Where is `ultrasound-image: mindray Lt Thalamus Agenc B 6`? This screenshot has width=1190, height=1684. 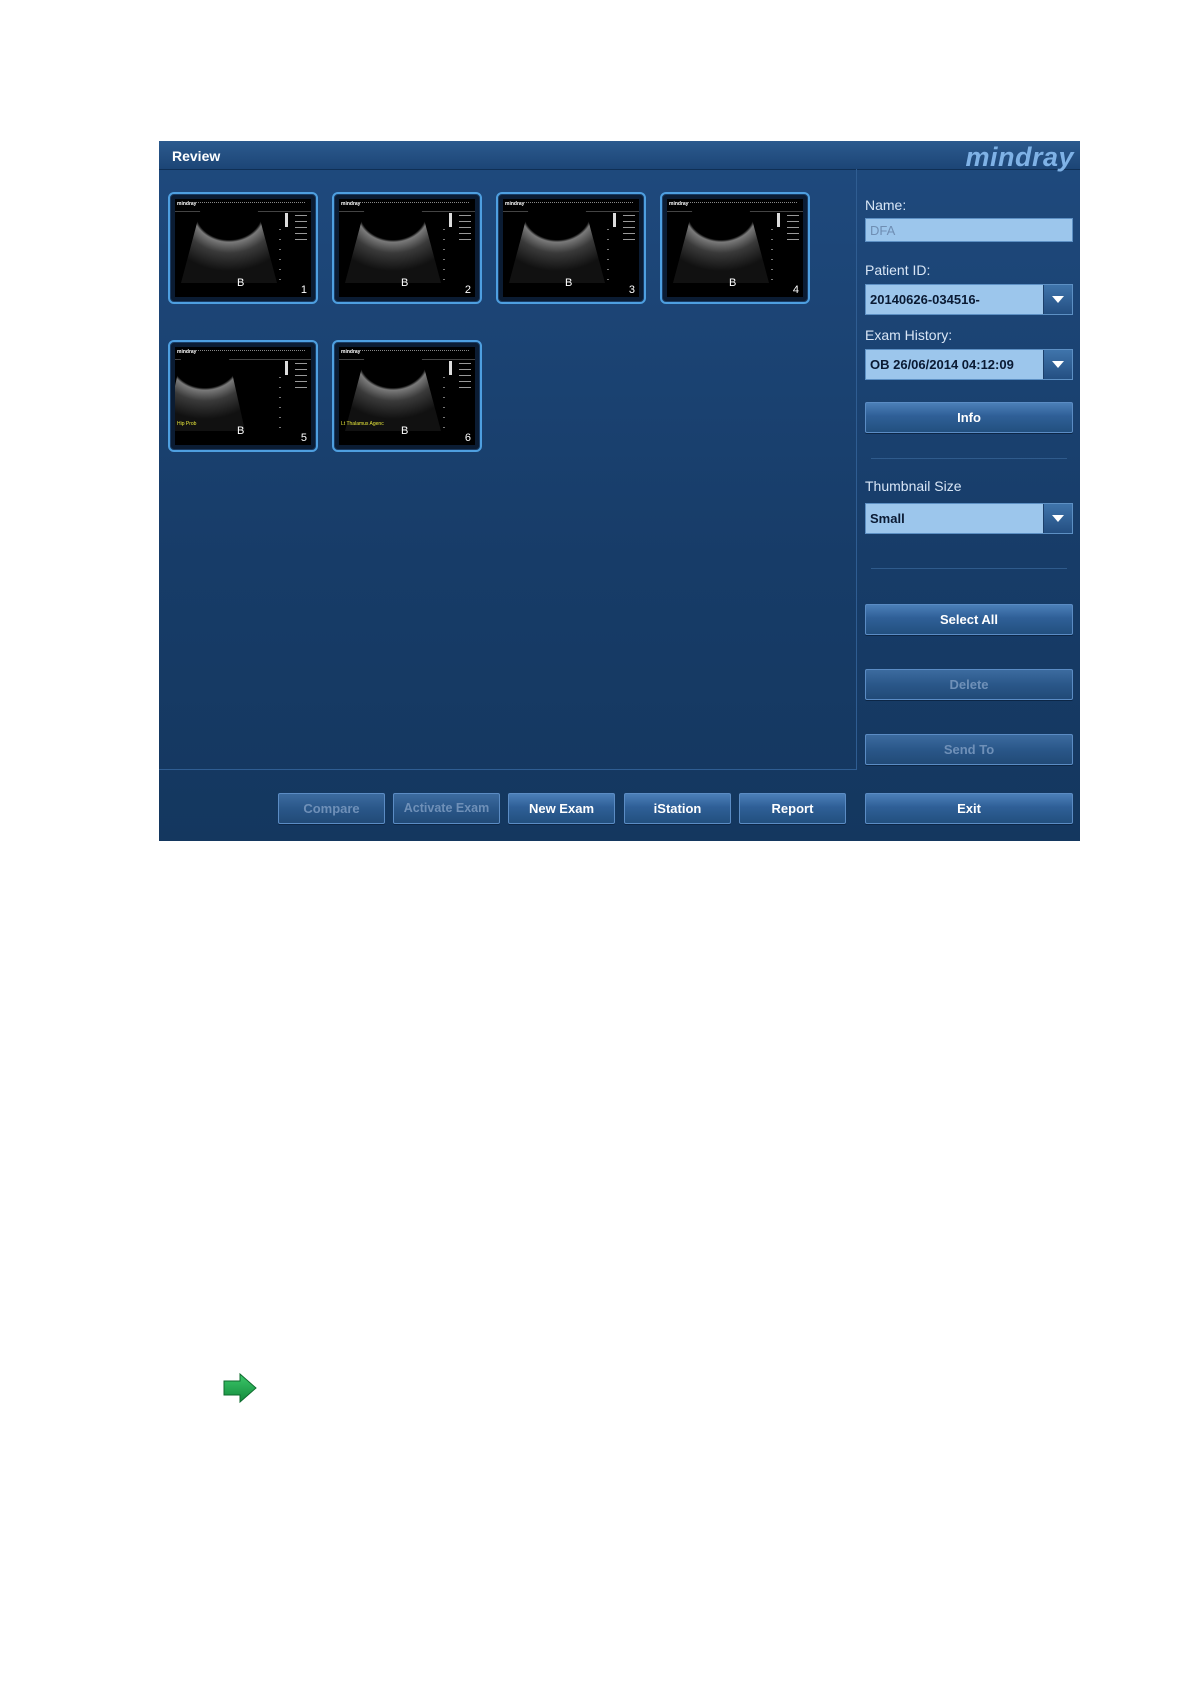 ultrasound-image: mindray Lt Thalamus Agenc B 6 is located at coordinates (407, 396).